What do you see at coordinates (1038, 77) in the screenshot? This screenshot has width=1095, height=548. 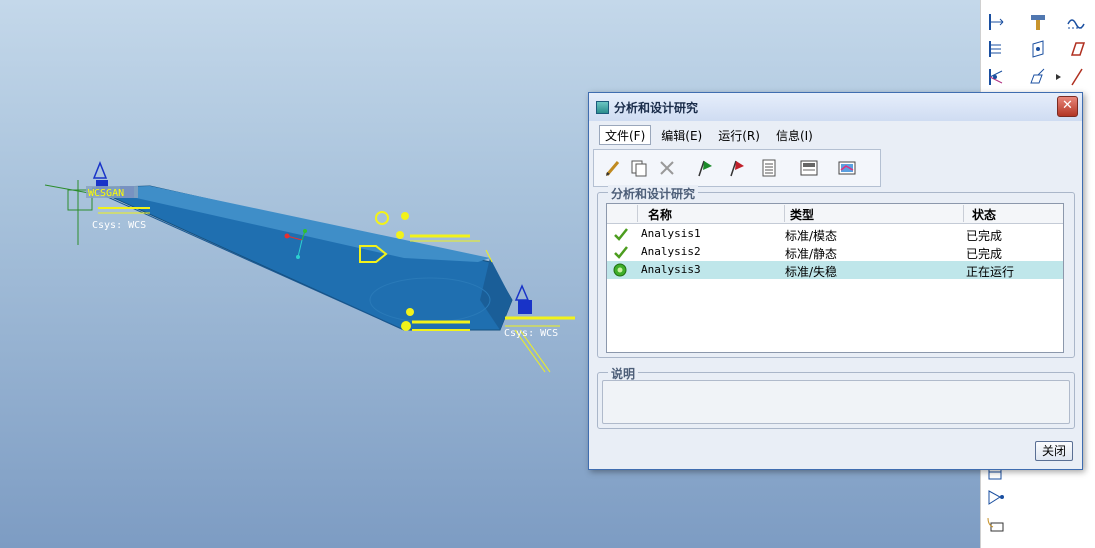 I see `transform-icon` at bounding box center [1038, 77].